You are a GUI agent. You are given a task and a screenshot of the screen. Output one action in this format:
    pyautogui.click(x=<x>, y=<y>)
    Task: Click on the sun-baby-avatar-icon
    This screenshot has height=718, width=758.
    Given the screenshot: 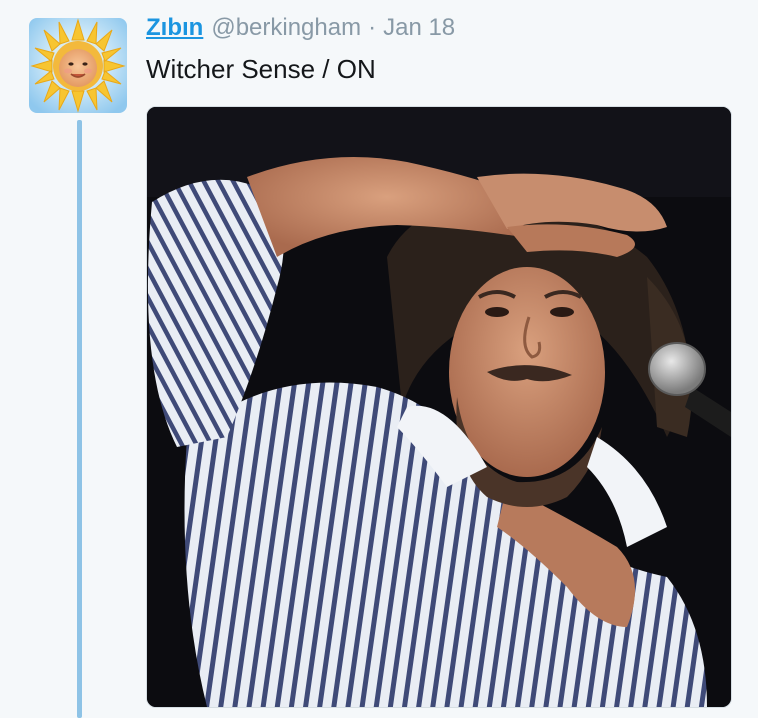 What is the action you would take?
    pyautogui.click(x=78, y=65)
    